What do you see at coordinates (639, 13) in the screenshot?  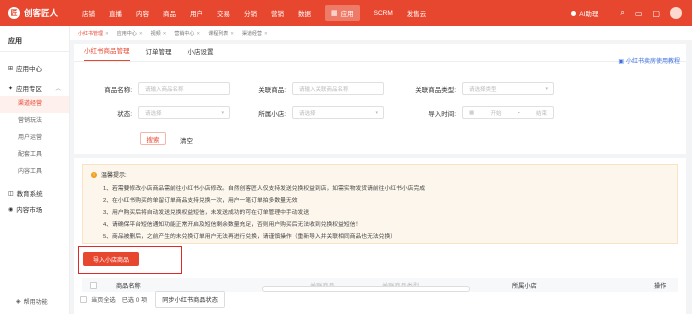 I see `calendar-icon: ▭` at bounding box center [639, 13].